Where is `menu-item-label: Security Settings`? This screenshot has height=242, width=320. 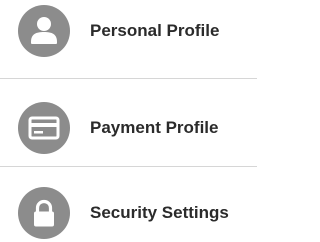
menu-item-label: Security Settings is located at coordinates (159, 212).